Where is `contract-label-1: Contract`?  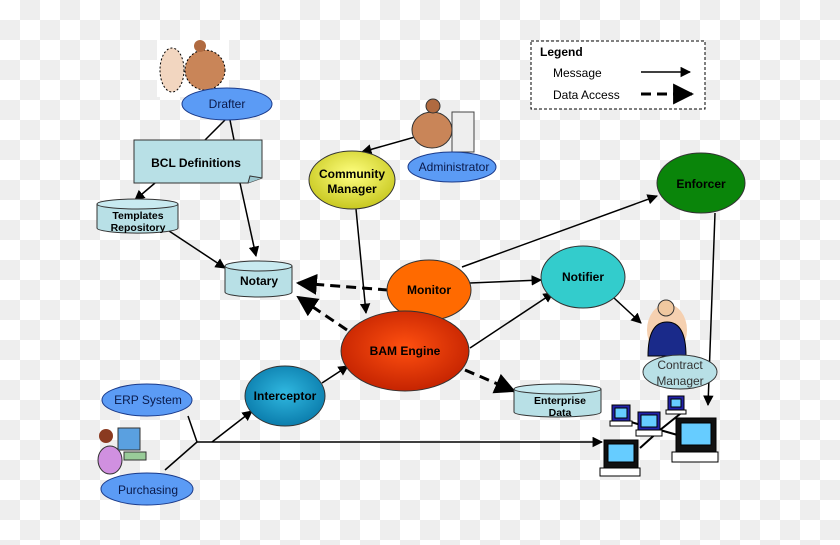
contract-label-1: Contract is located at coordinates (680, 365).